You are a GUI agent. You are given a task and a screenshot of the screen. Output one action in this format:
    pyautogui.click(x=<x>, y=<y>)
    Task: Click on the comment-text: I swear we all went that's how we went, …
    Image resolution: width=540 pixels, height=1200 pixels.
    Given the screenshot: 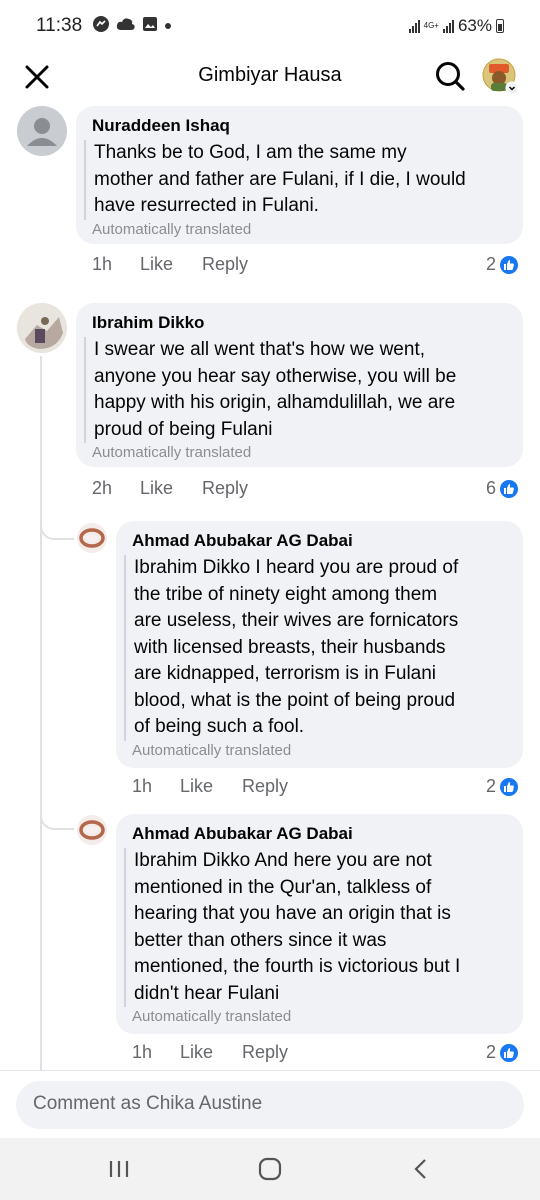 What is the action you would take?
    pyautogui.click(x=295, y=390)
    